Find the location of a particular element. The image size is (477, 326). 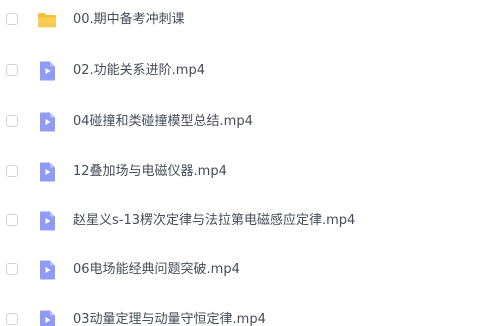

folder-icon is located at coordinates (47, 20).